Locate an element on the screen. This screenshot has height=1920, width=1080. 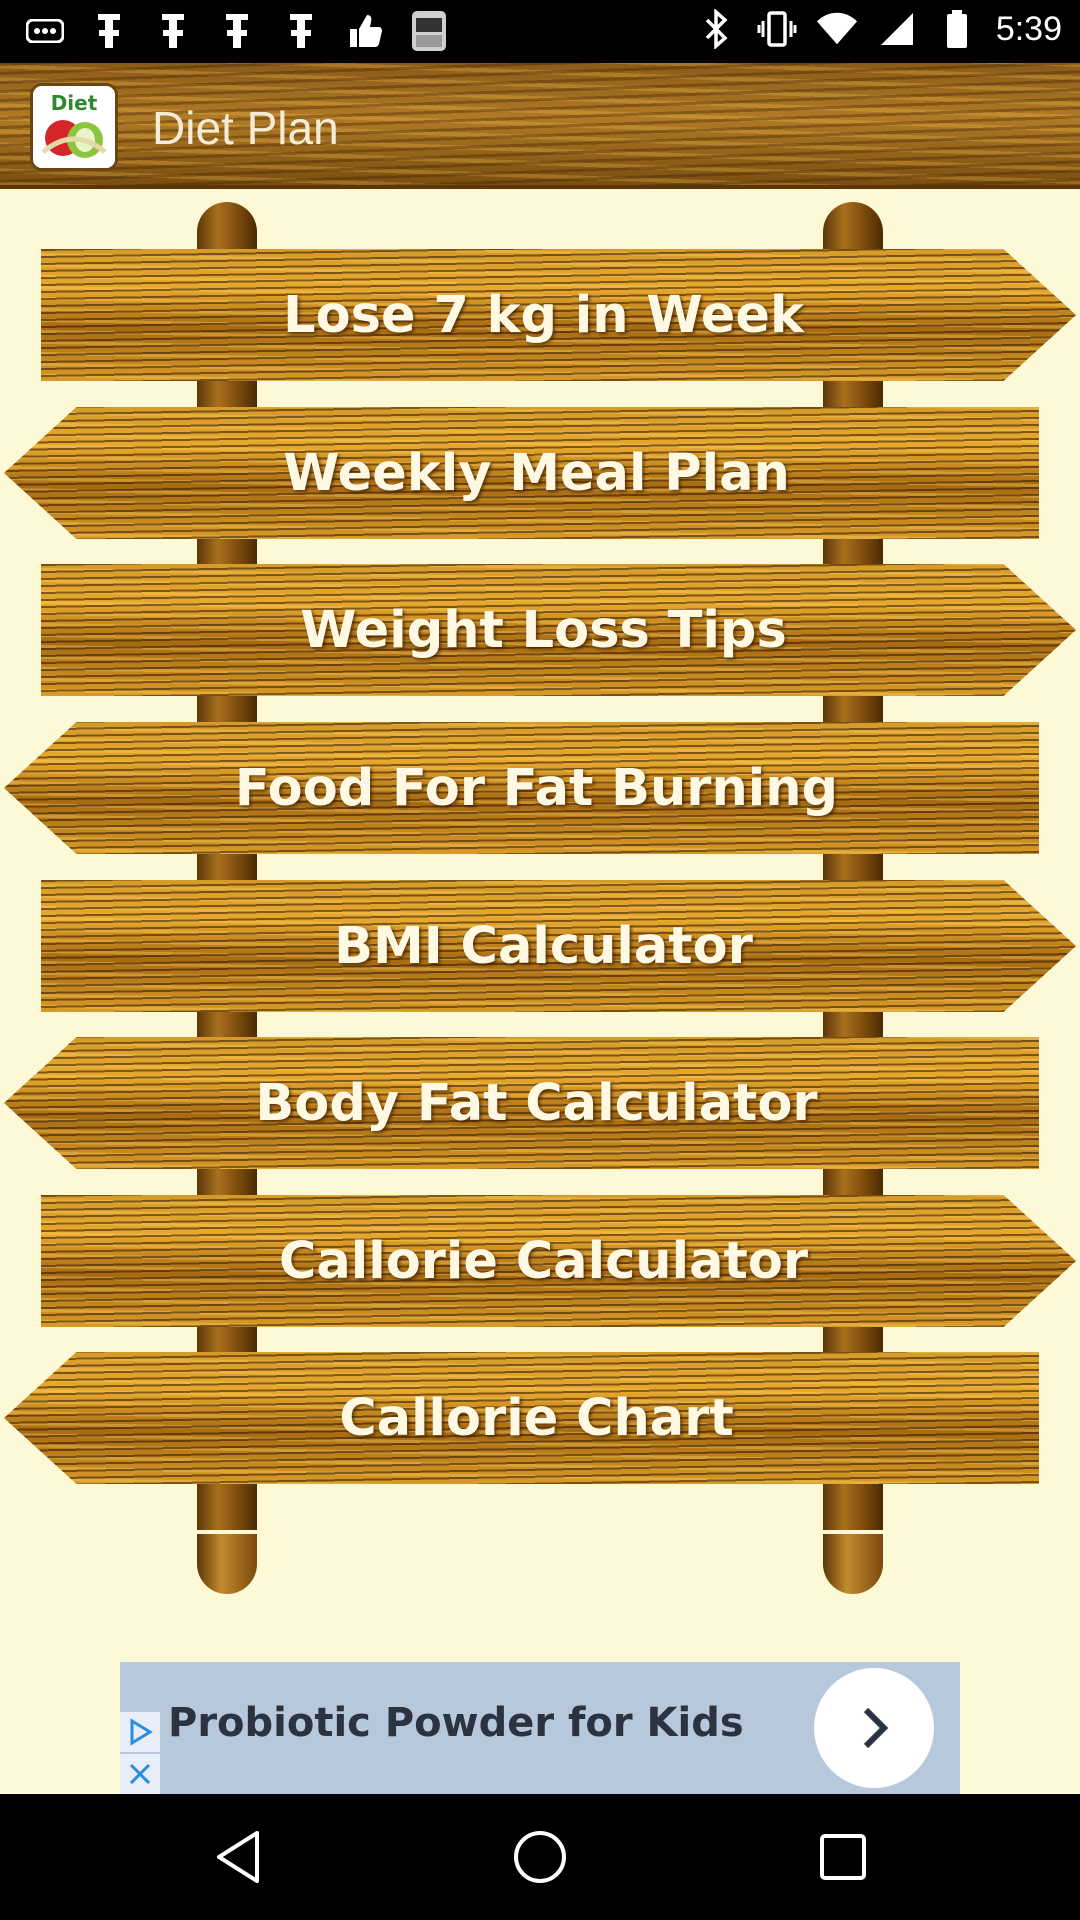
bluetooth-icon is located at coordinates (717, 29).